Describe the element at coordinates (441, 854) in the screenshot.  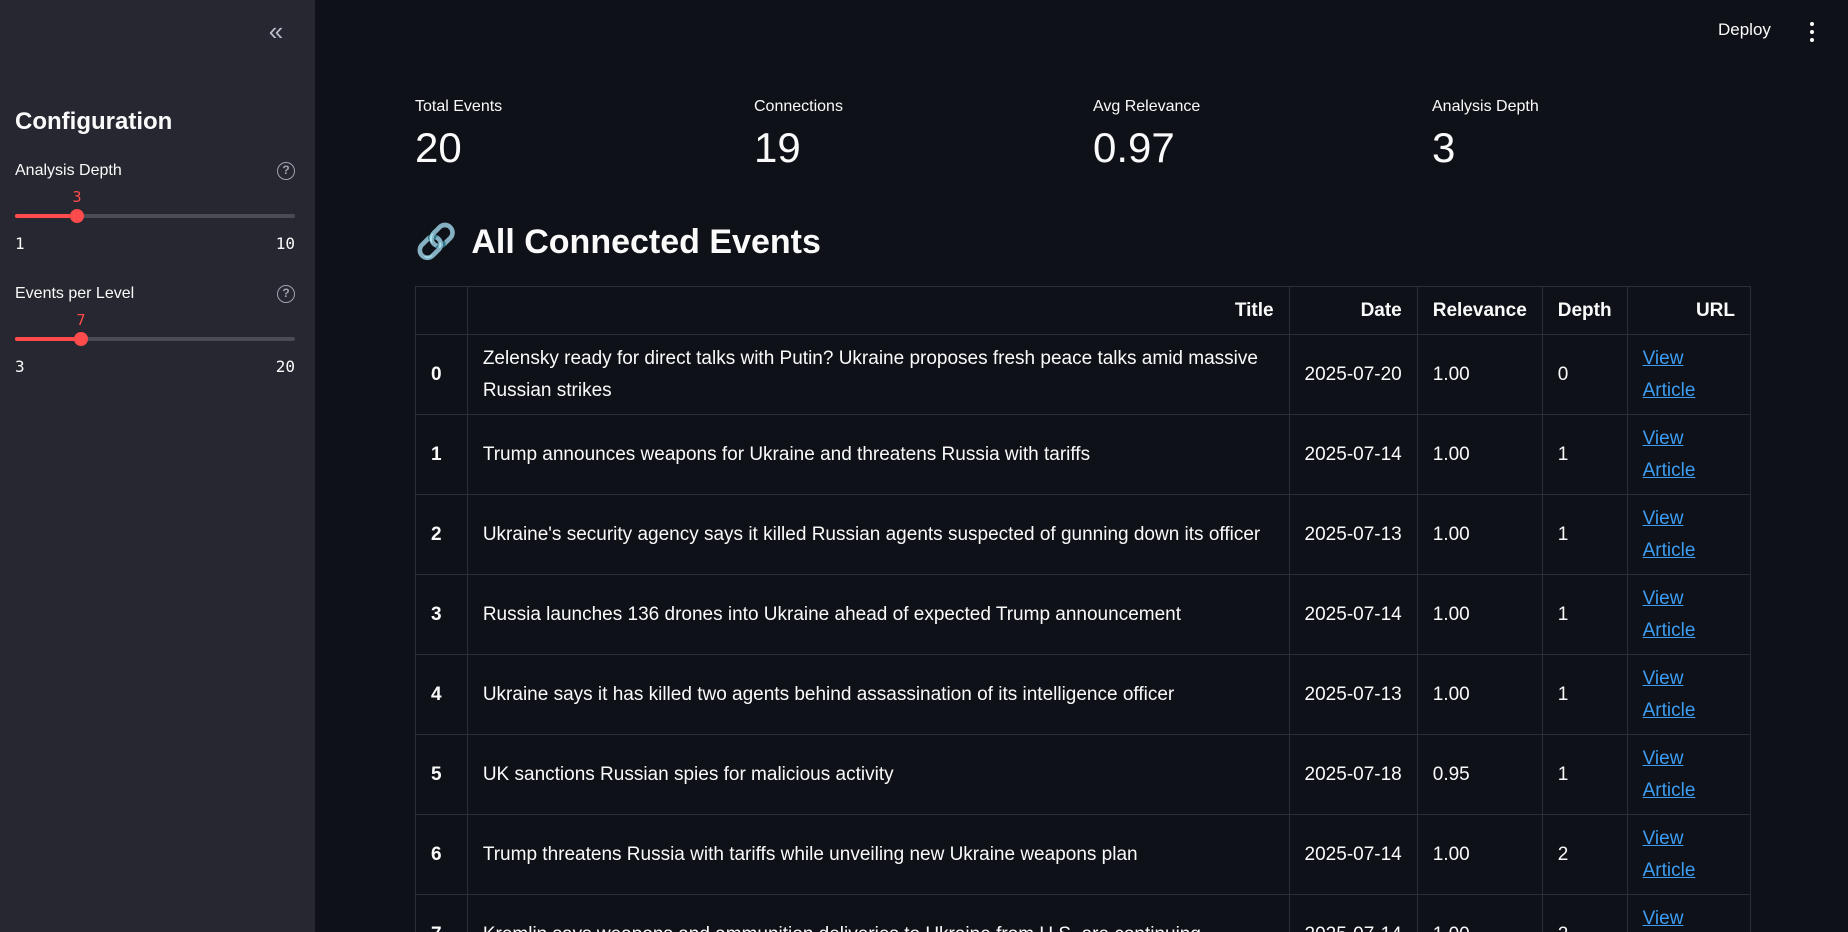
I see `row-index: 6` at that location.